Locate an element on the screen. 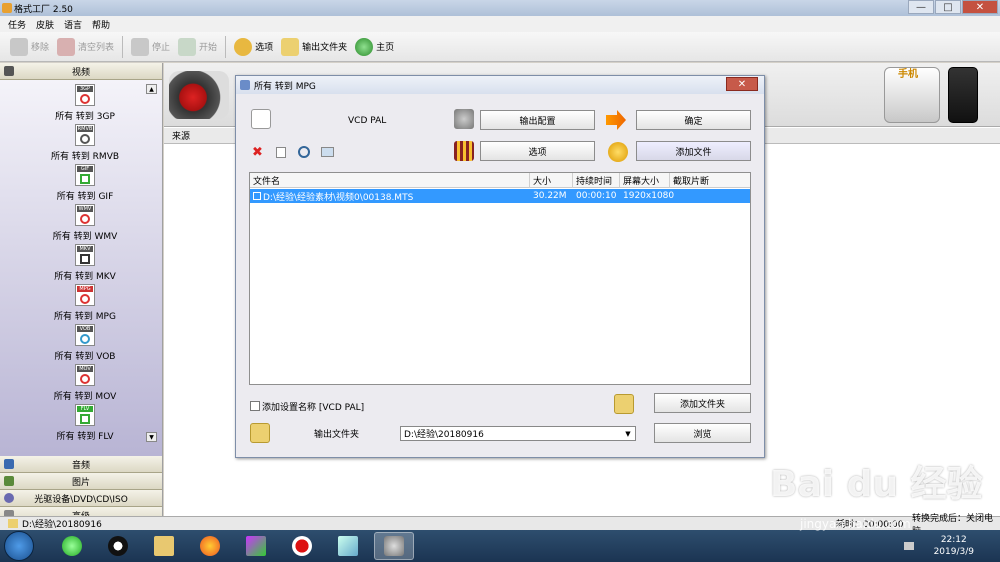  table-header: 文件名 大小 持续时间 屏幕大小 截取片断 is located at coordinates (500, 180).